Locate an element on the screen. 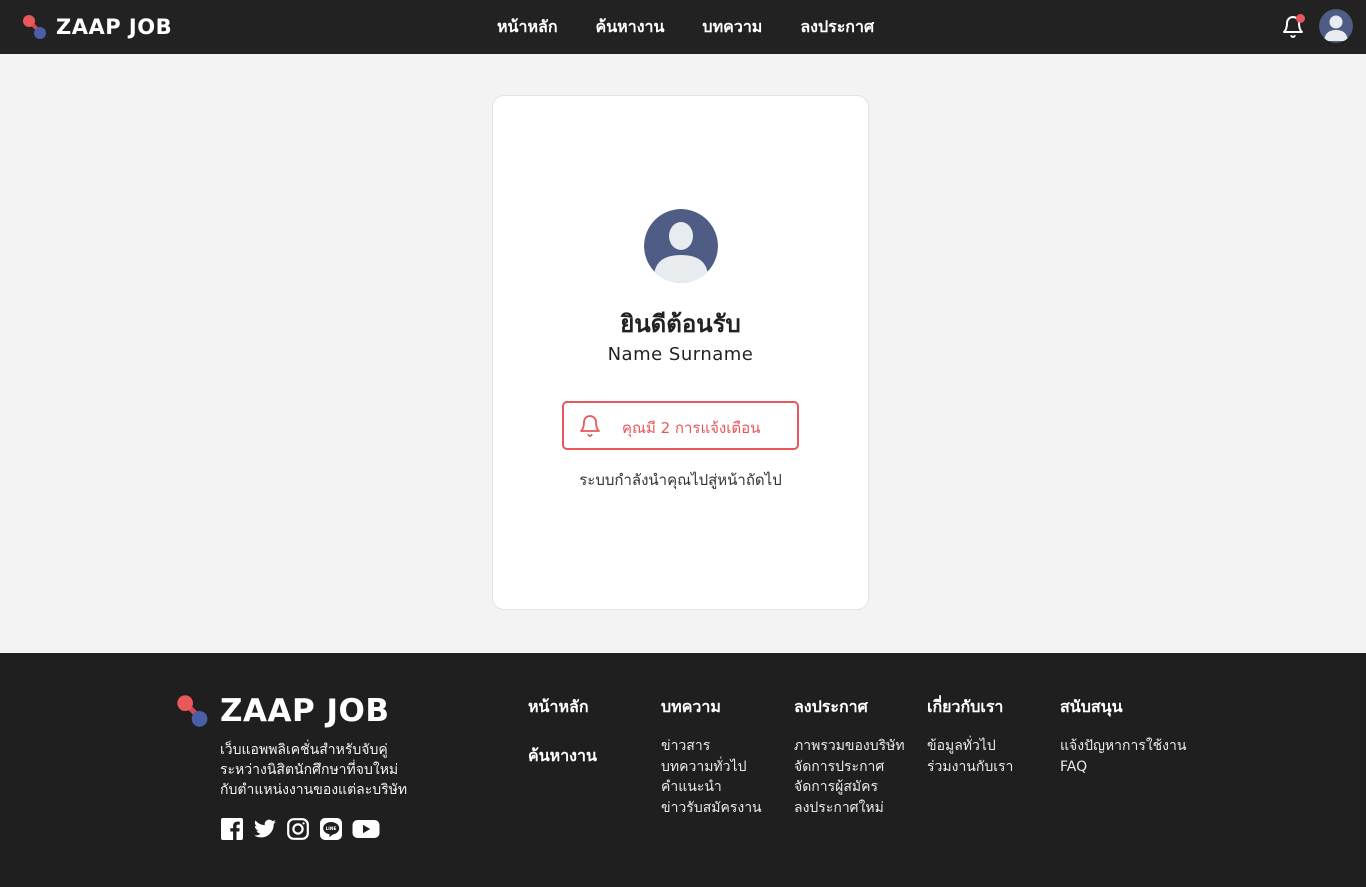 Image resolution: width=1366 pixels, height=887 pixels. footer-heading-about: เกี่ยวกับเรา is located at coordinates (970, 707).